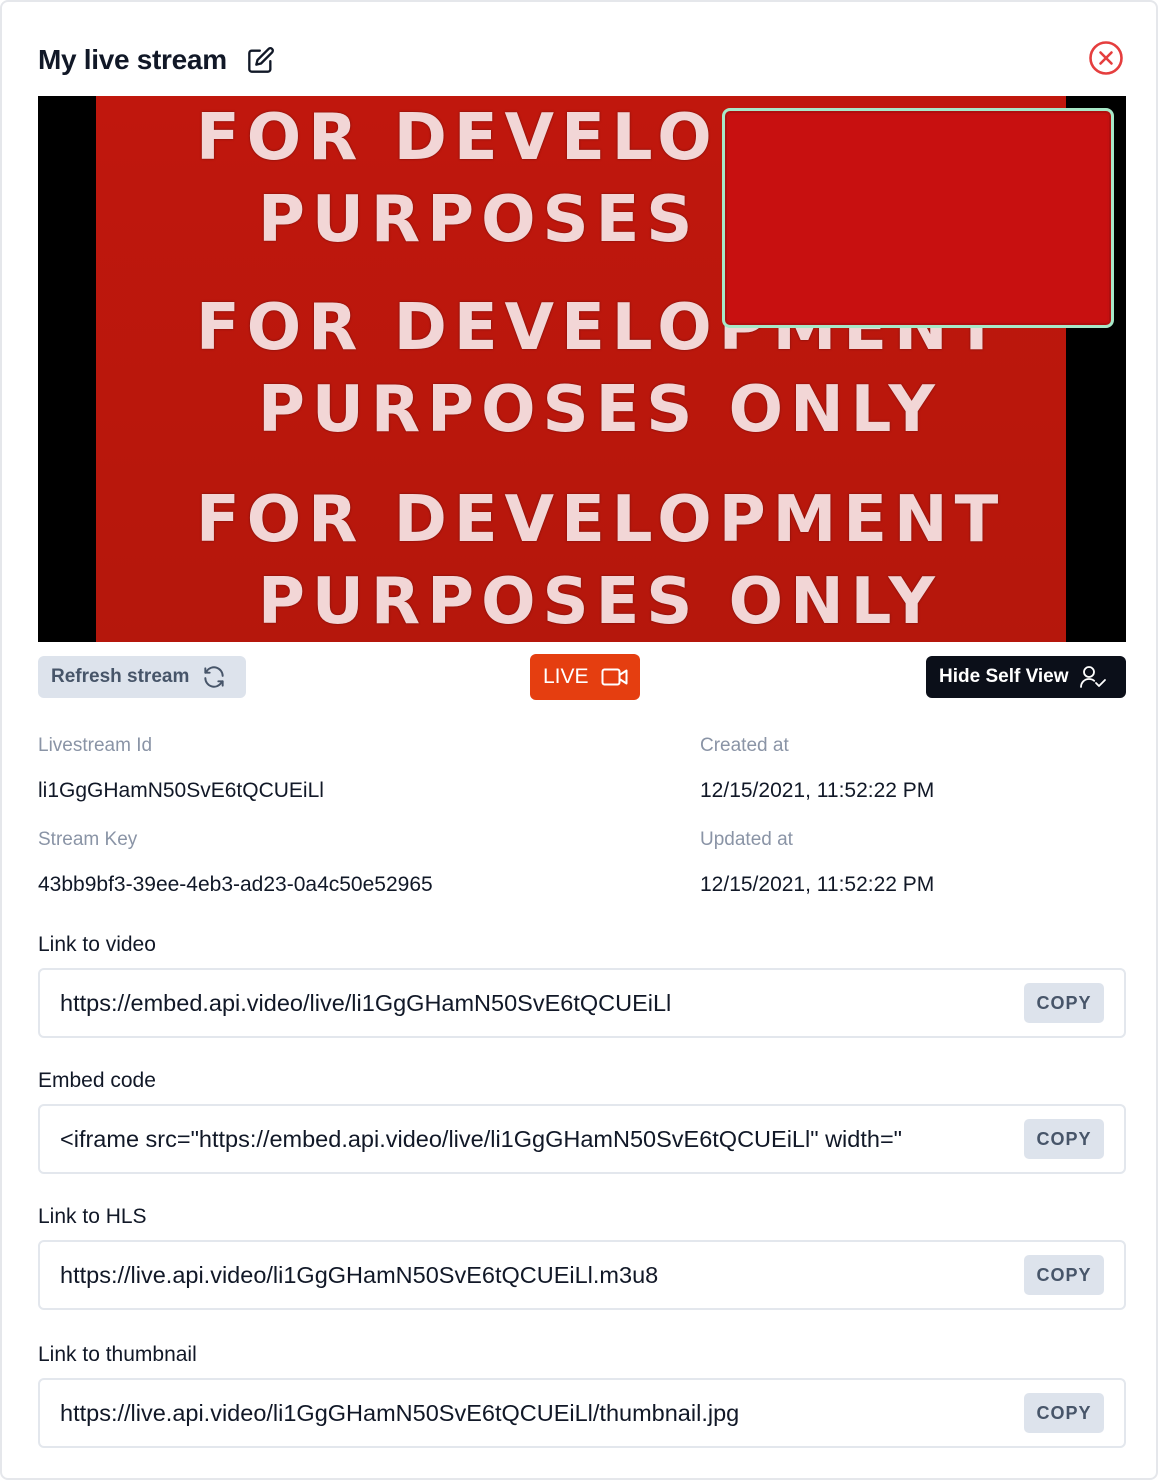 The height and width of the screenshot is (1480, 1158). What do you see at coordinates (92, 1216) in the screenshot?
I see `link-to-hls-label: Link to HLS` at bounding box center [92, 1216].